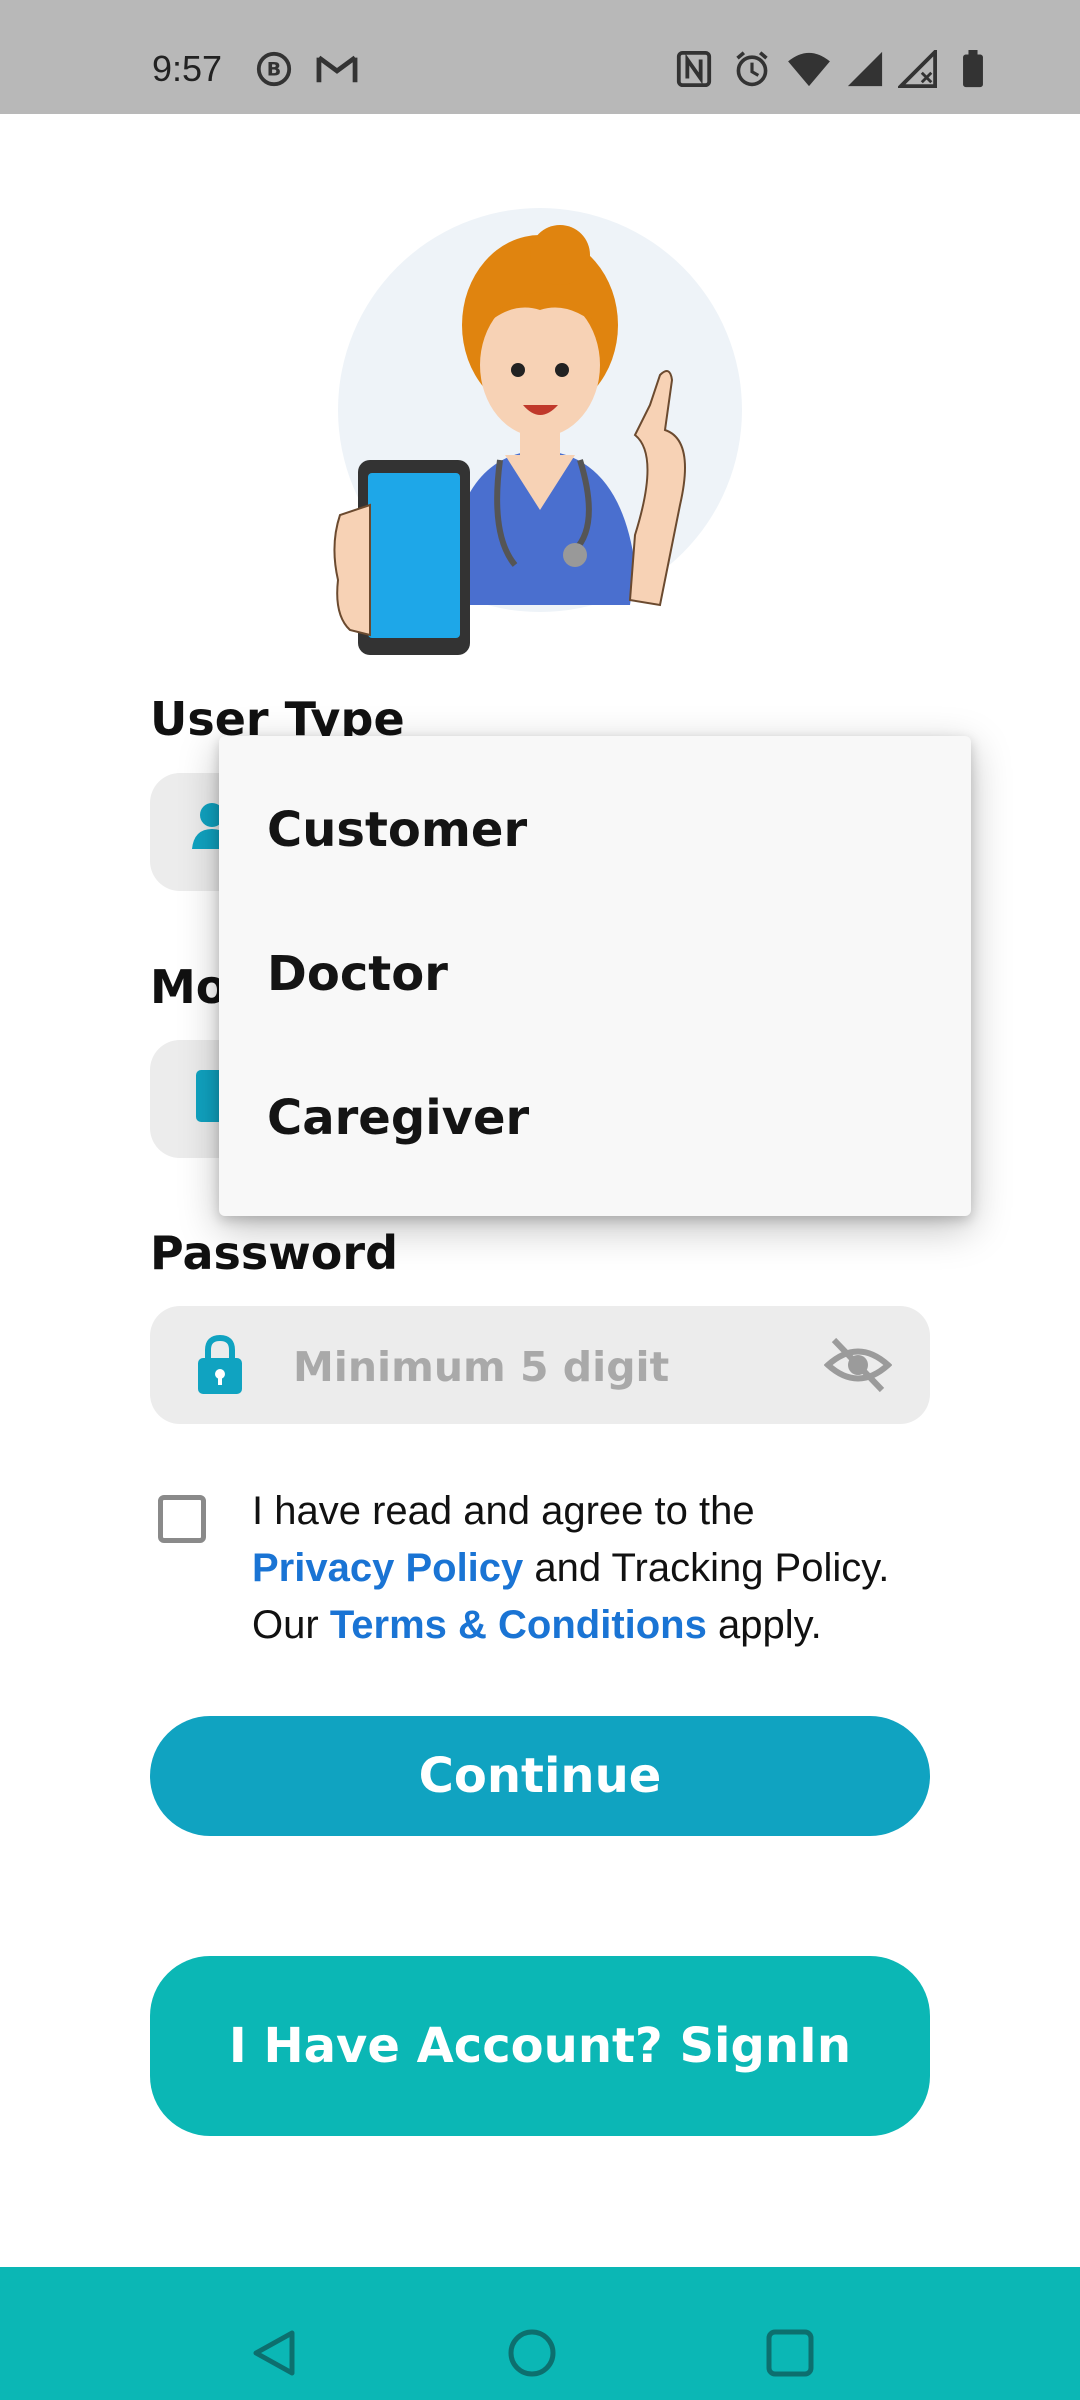  Describe the element at coordinates (595, 976) in the screenshot. I see `user-type-dropdown-menu: Customer Doctor Caregiver` at that location.